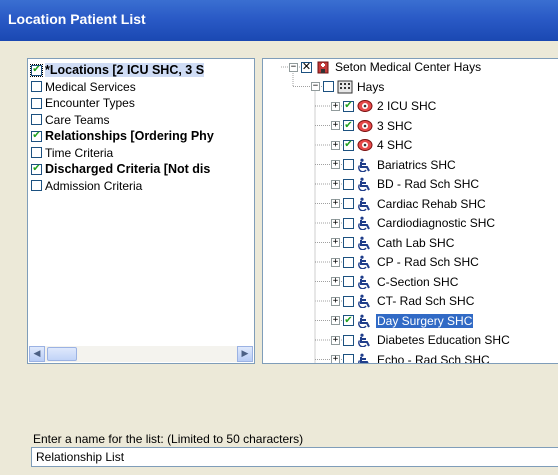  I want to click on criteria-label: Care Teams, so click(77, 119).